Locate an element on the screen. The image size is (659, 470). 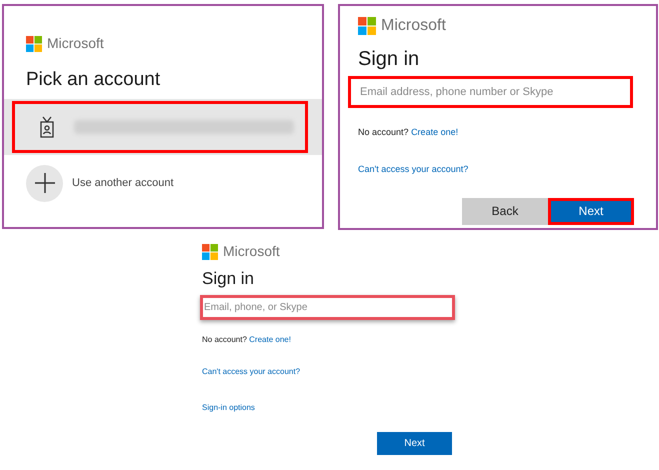
use-another-account: Use another account is located at coordinates (123, 183).